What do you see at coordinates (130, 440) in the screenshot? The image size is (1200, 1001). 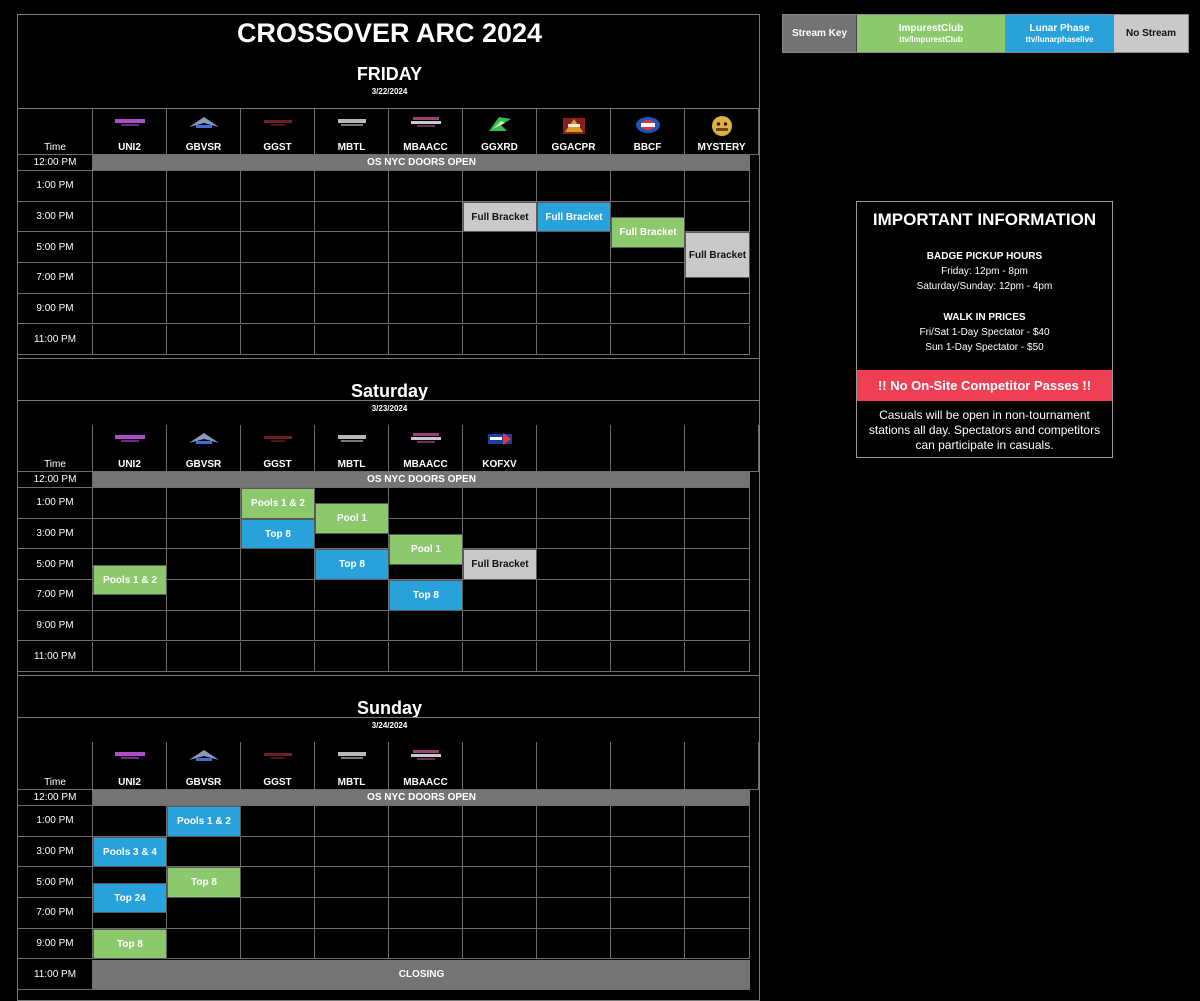 I see `uni2-logo-icon` at bounding box center [130, 440].